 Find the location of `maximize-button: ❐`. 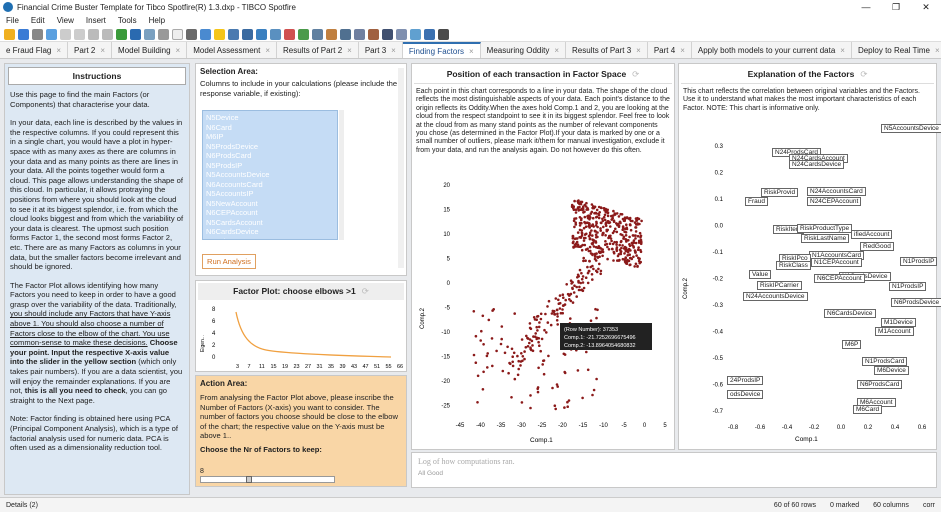

maximize-button: ❐ is located at coordinates (896, 7).